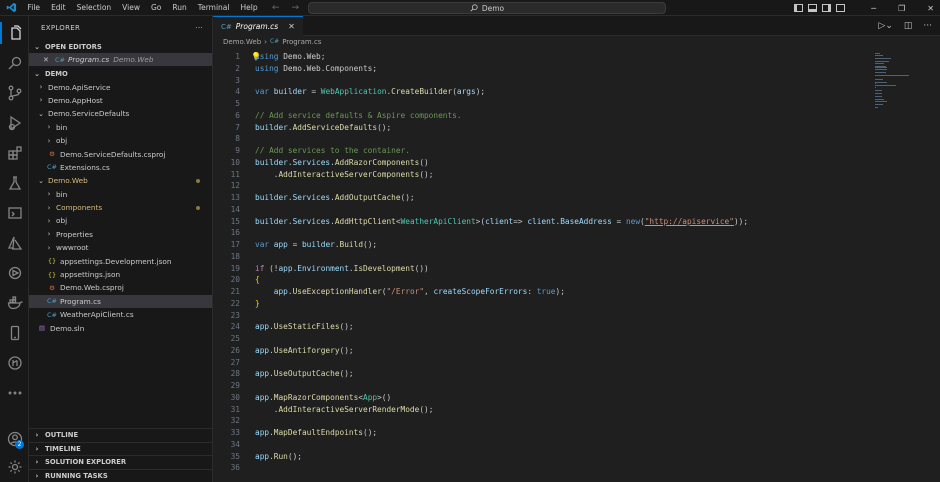 The image size is (940, 482). Describe the element at coordinates (52, 261) in the screenshot. I see `json-file-icon: {}` at that location.